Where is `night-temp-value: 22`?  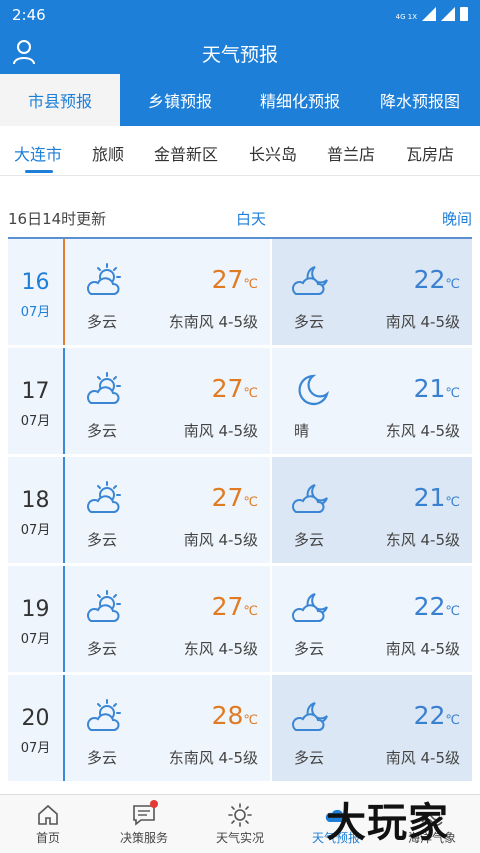 night-temp-value: 22 is located at coordinates (429, 715).